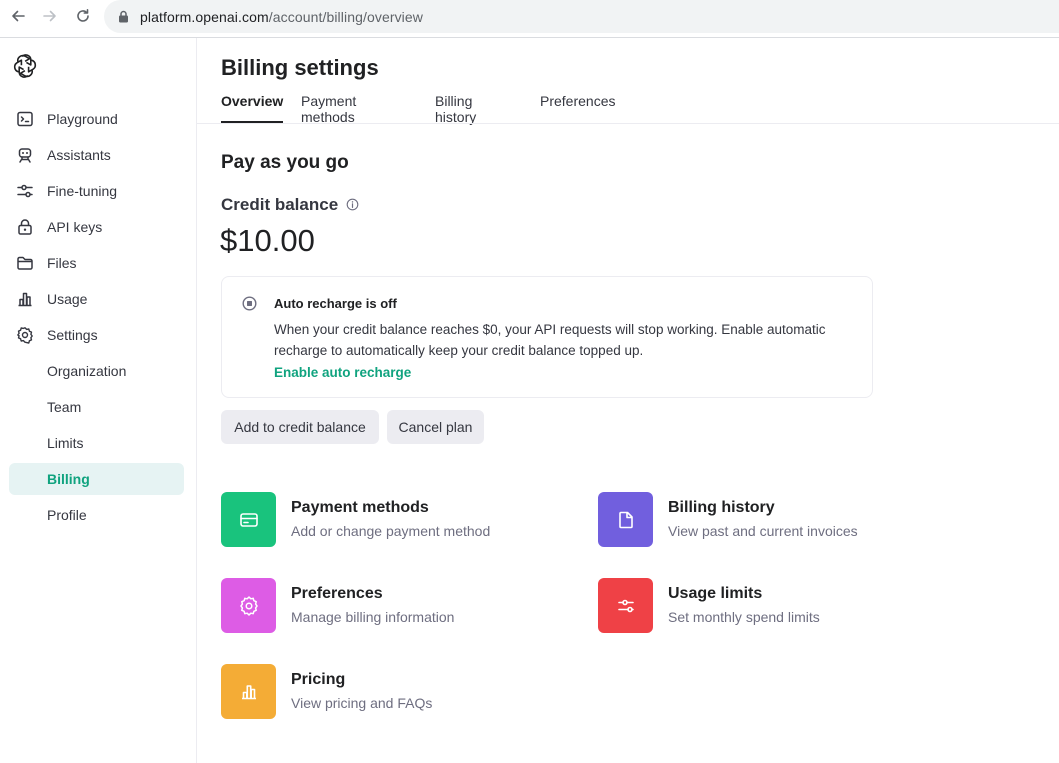  I want to click on credit-card-icon, so click(248, 519).